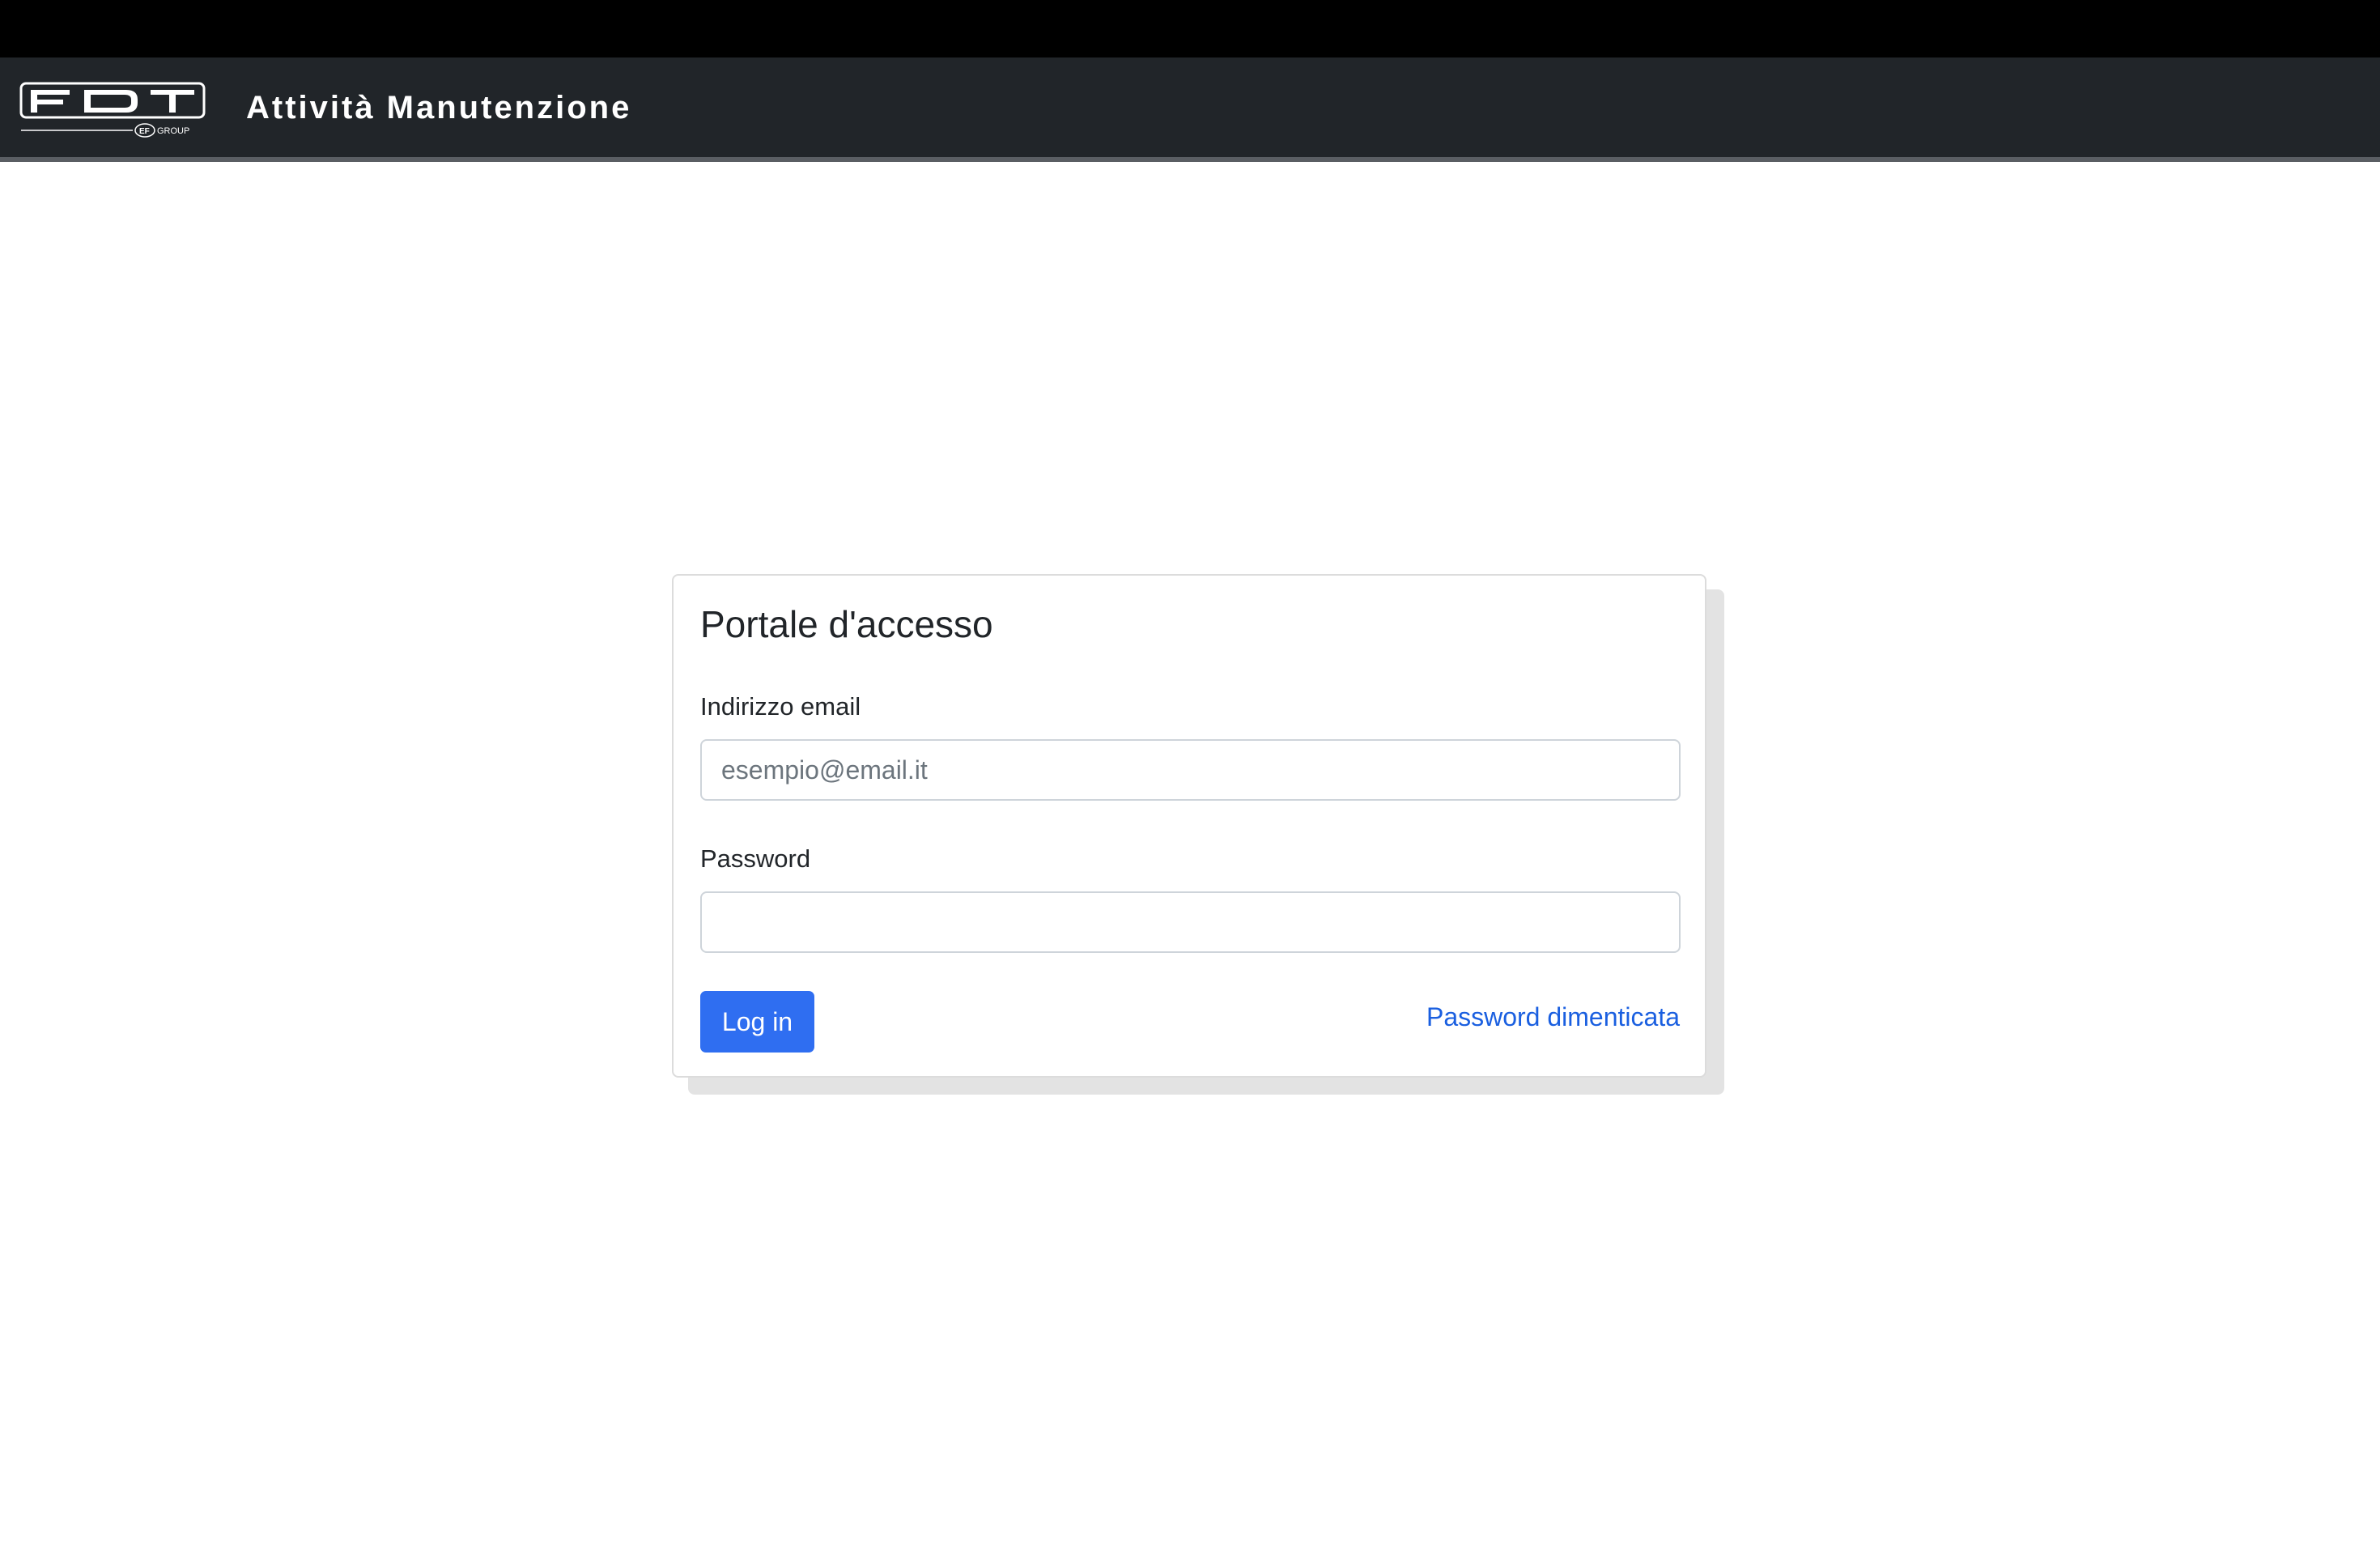 The image size is (2380, 1548). I want to click on svg-text: GROUP, so click(173, 131).